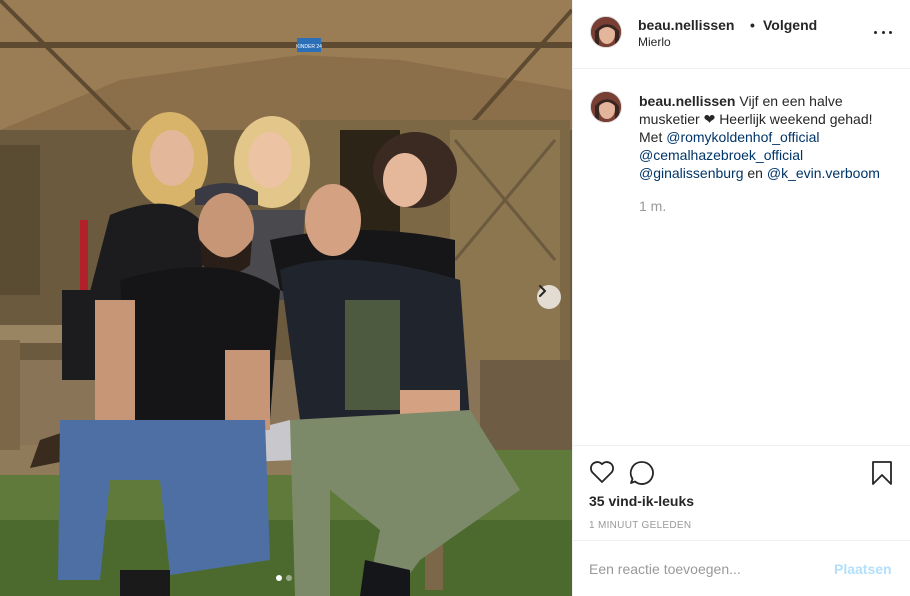  I want to click on mention-link: @romykoldenhof_official, so click(742, 137).